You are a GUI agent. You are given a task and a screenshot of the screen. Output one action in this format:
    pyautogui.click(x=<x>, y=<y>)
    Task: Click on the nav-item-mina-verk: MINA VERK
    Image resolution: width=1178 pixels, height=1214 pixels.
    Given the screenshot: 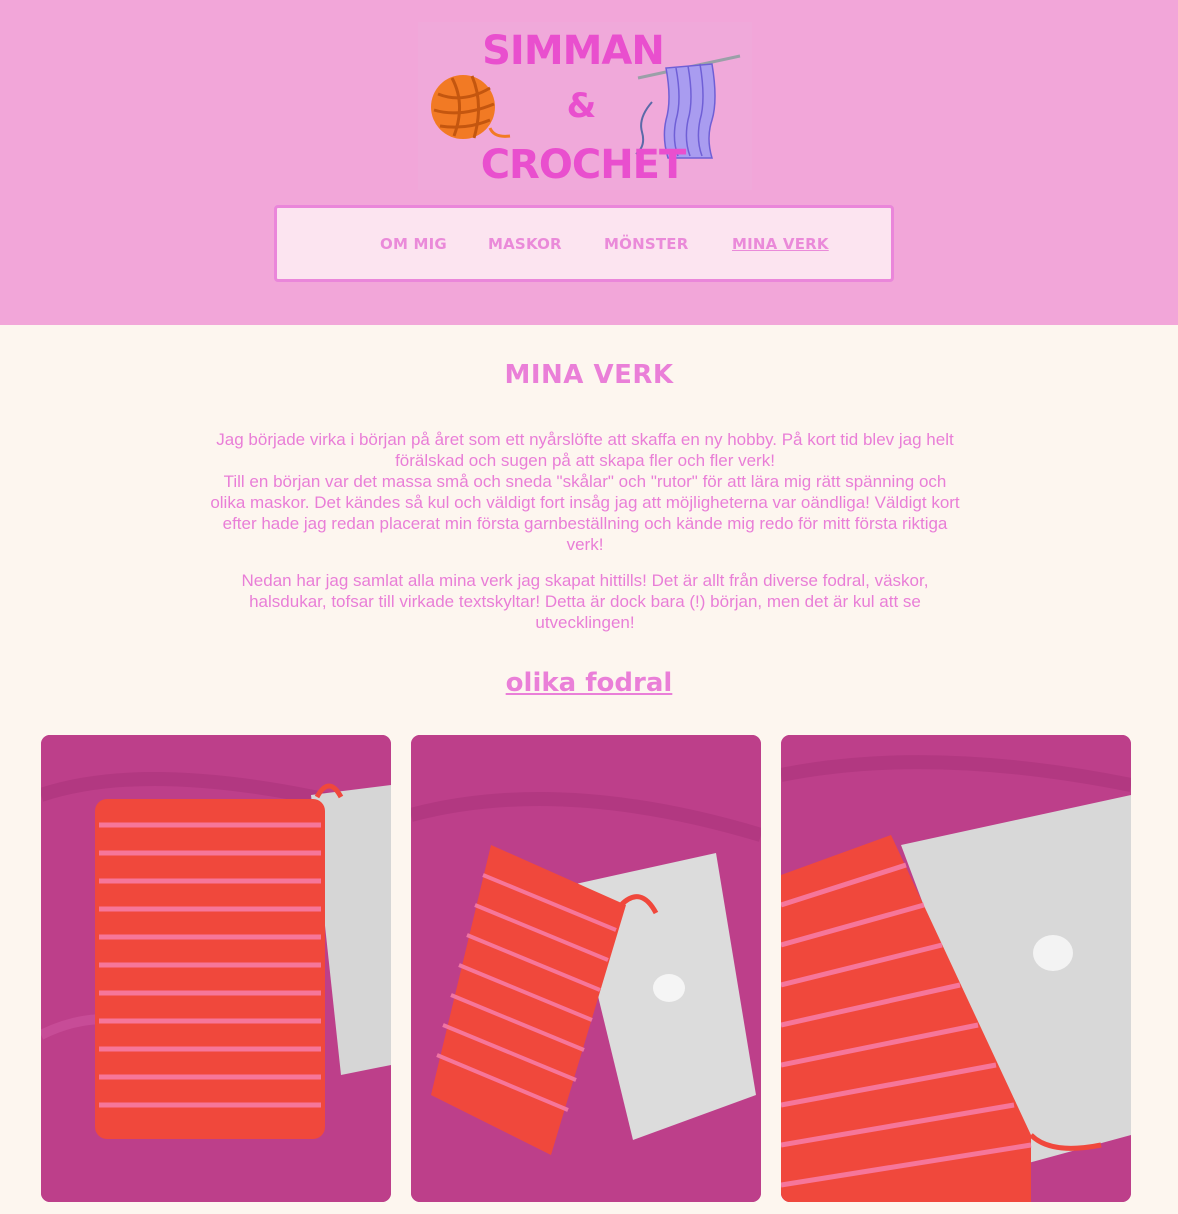 What is the action you would take?
    pyautogui.click(x=780, y=244)
    